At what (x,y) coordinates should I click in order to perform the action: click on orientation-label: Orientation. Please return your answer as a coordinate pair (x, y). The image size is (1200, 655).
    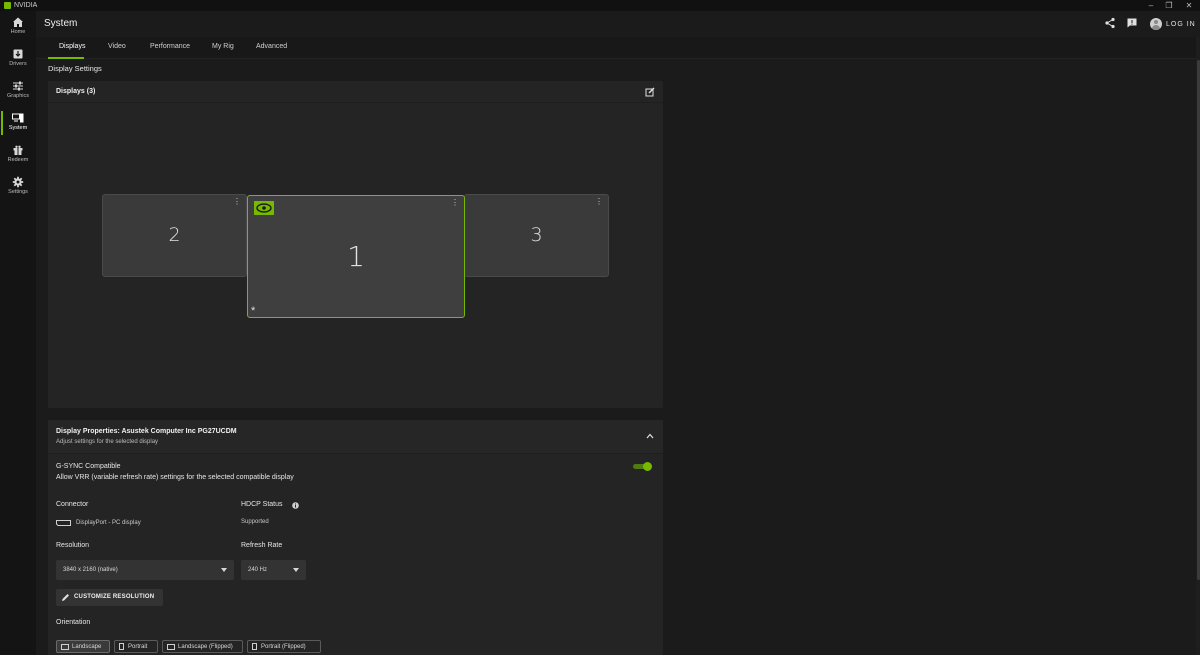
    Looking at the image, I should click on (73, 622).